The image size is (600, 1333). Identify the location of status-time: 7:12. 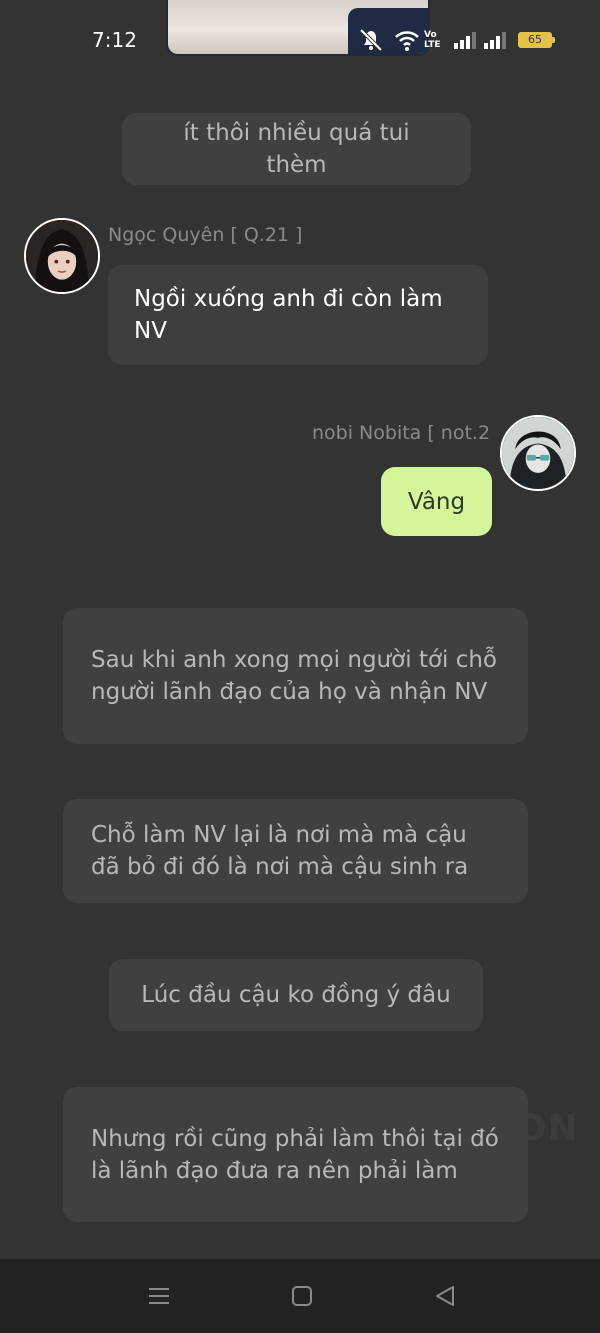
(114, 40).